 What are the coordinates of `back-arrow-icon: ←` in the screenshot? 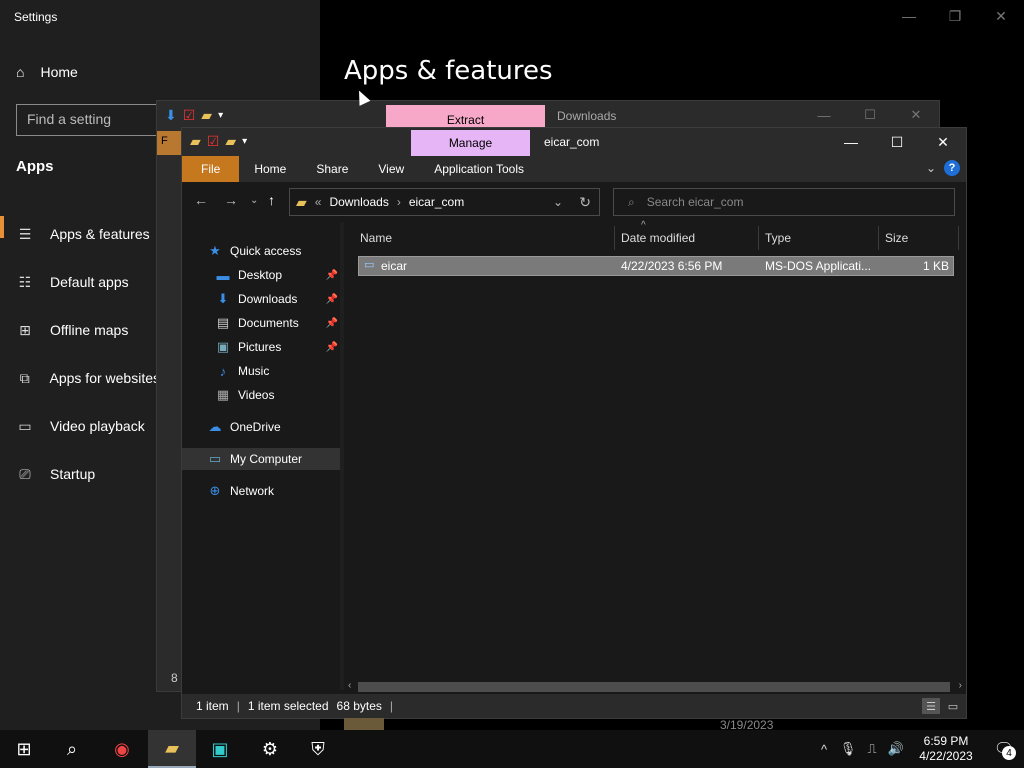 It's located at (201, 200).